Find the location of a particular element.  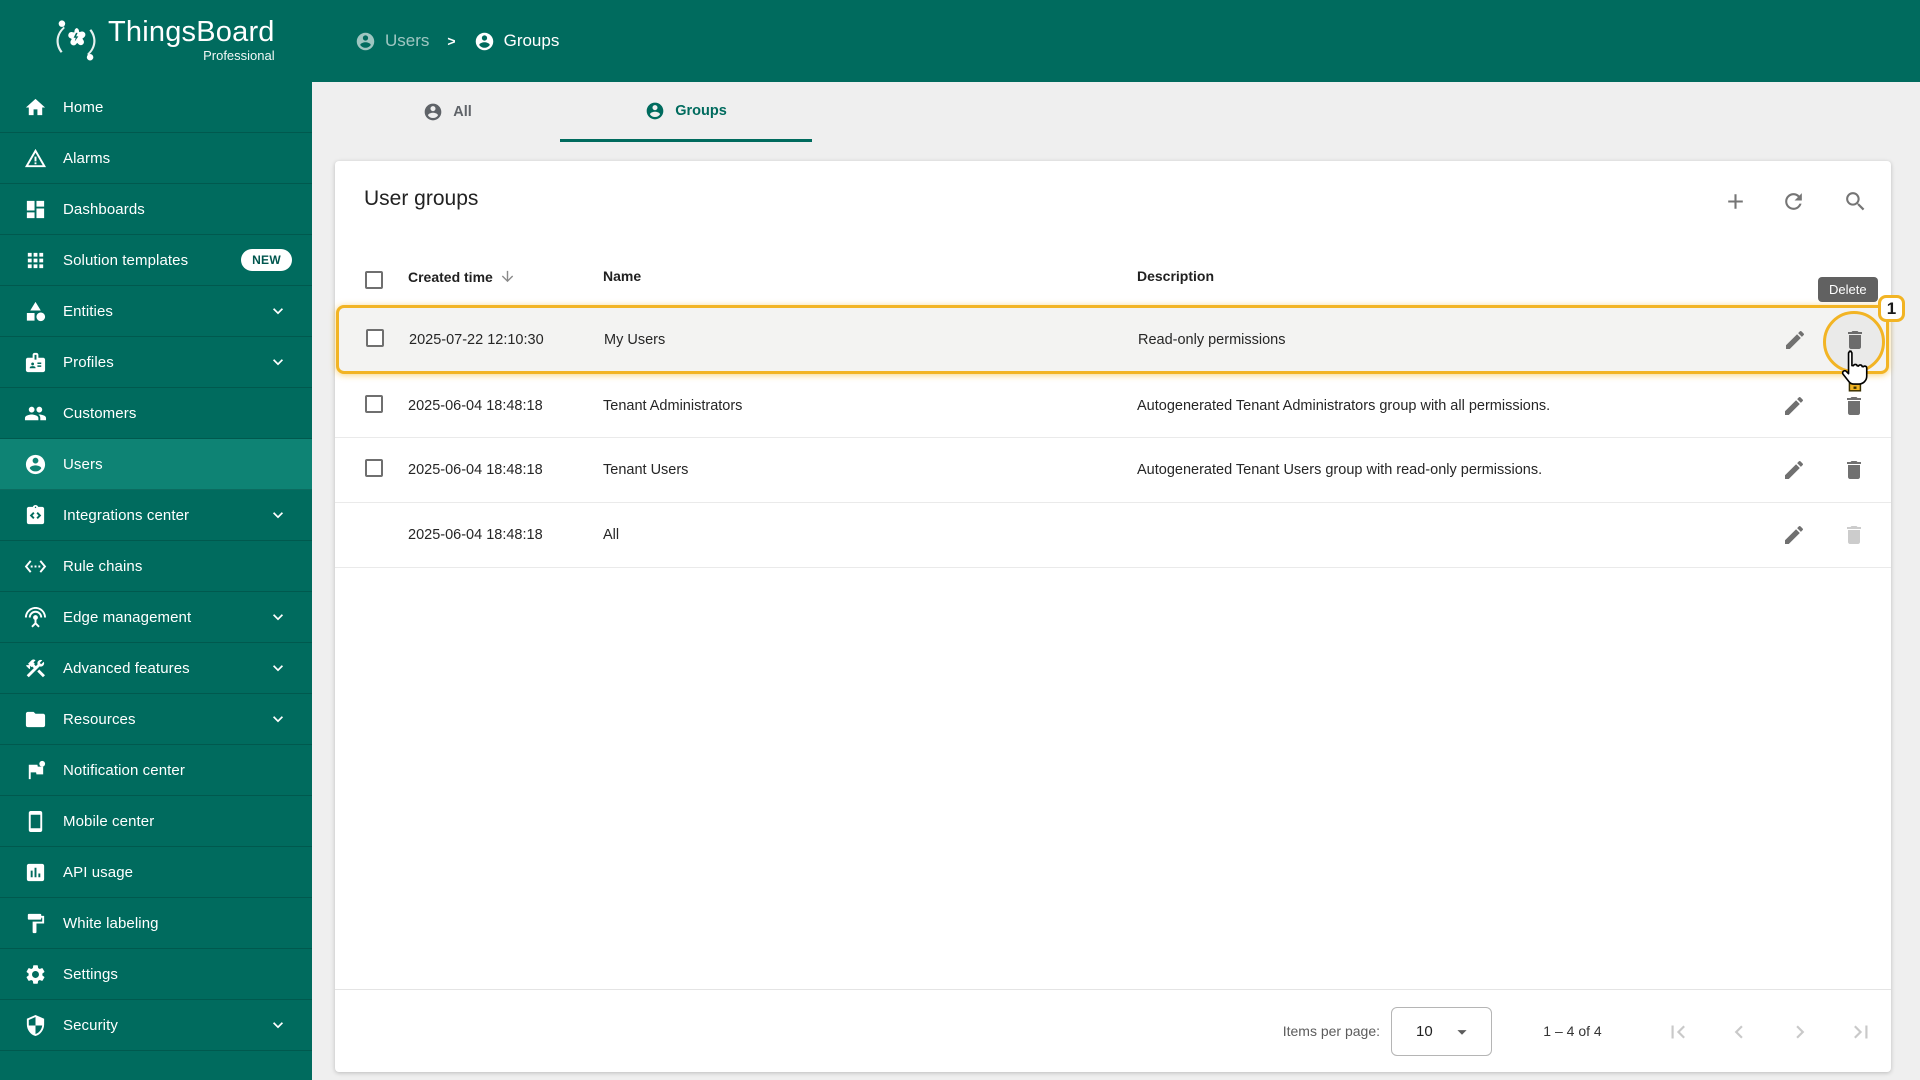

logo-subtitle: Professional is located at coordinates (239, 55).